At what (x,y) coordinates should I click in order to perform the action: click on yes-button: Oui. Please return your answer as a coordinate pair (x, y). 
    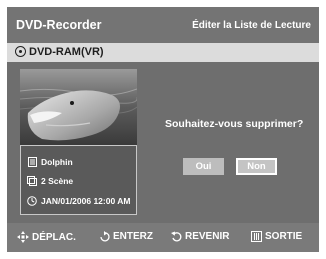
    Looking at the image, I should click on (203, 166).